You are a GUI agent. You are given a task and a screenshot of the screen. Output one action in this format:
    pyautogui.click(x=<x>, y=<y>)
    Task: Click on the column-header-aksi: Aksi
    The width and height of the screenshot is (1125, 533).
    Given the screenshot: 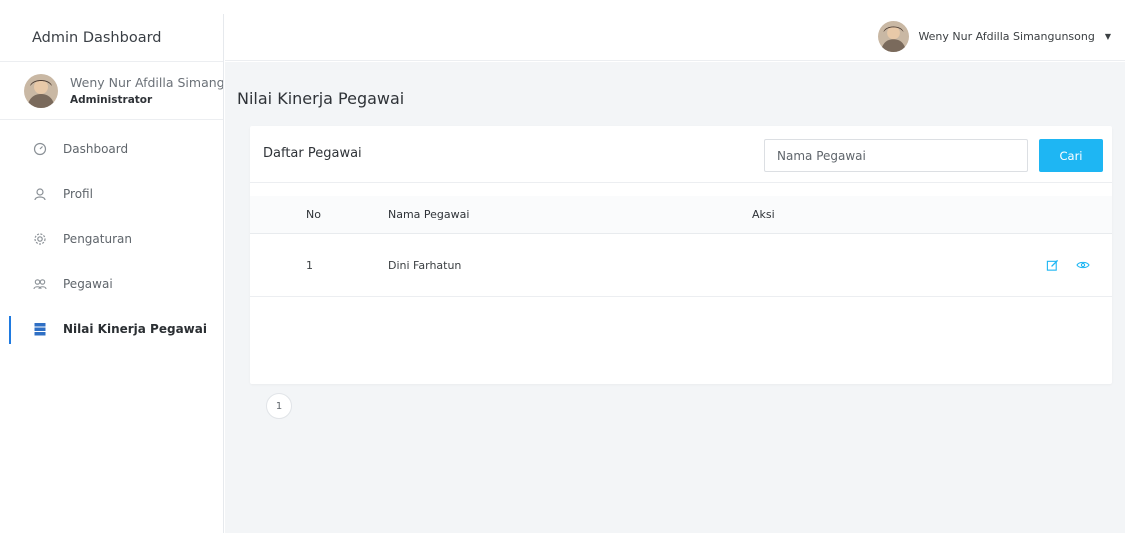 What is the action you would take?
    pyautogui.click(x=763, y=214)
    